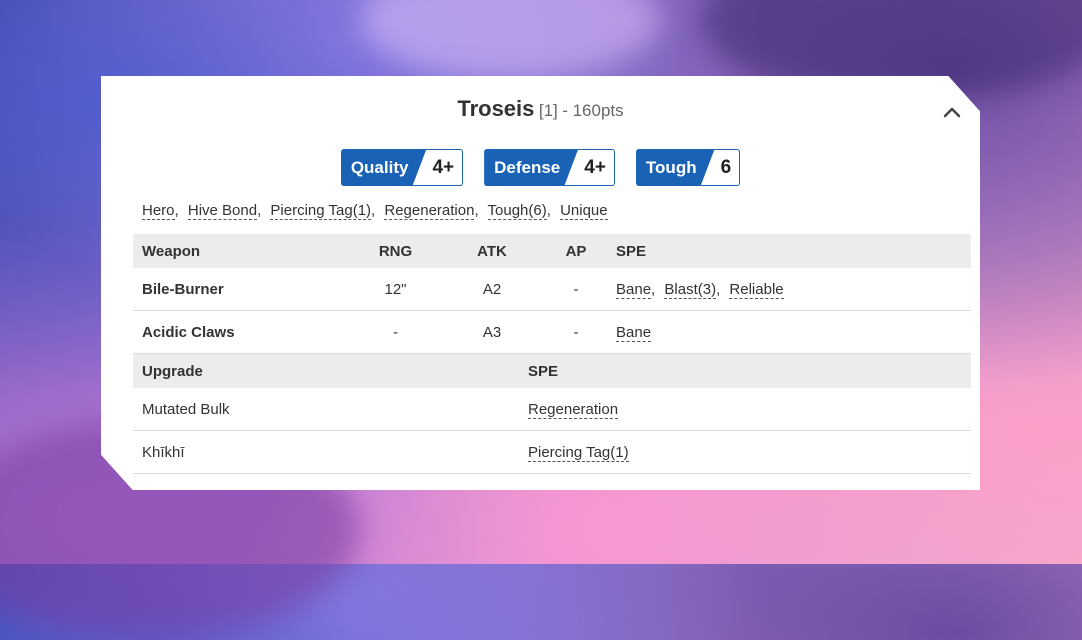 Image resolution: width=1082 pixels, height=640 pixels. Describe the element at coordinates (248, 289) in the screenshot. I see `weapon-name: Bile-Burner` at that location.